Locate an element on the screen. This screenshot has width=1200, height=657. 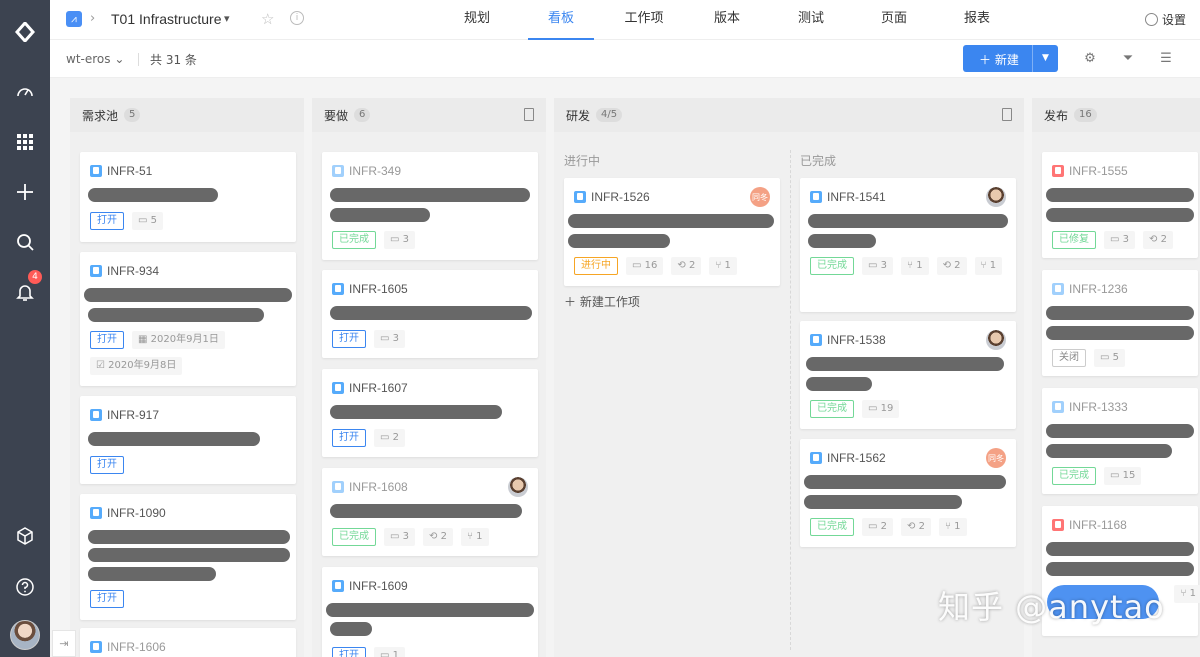
cube-icon is located at coordinates (25, 536).